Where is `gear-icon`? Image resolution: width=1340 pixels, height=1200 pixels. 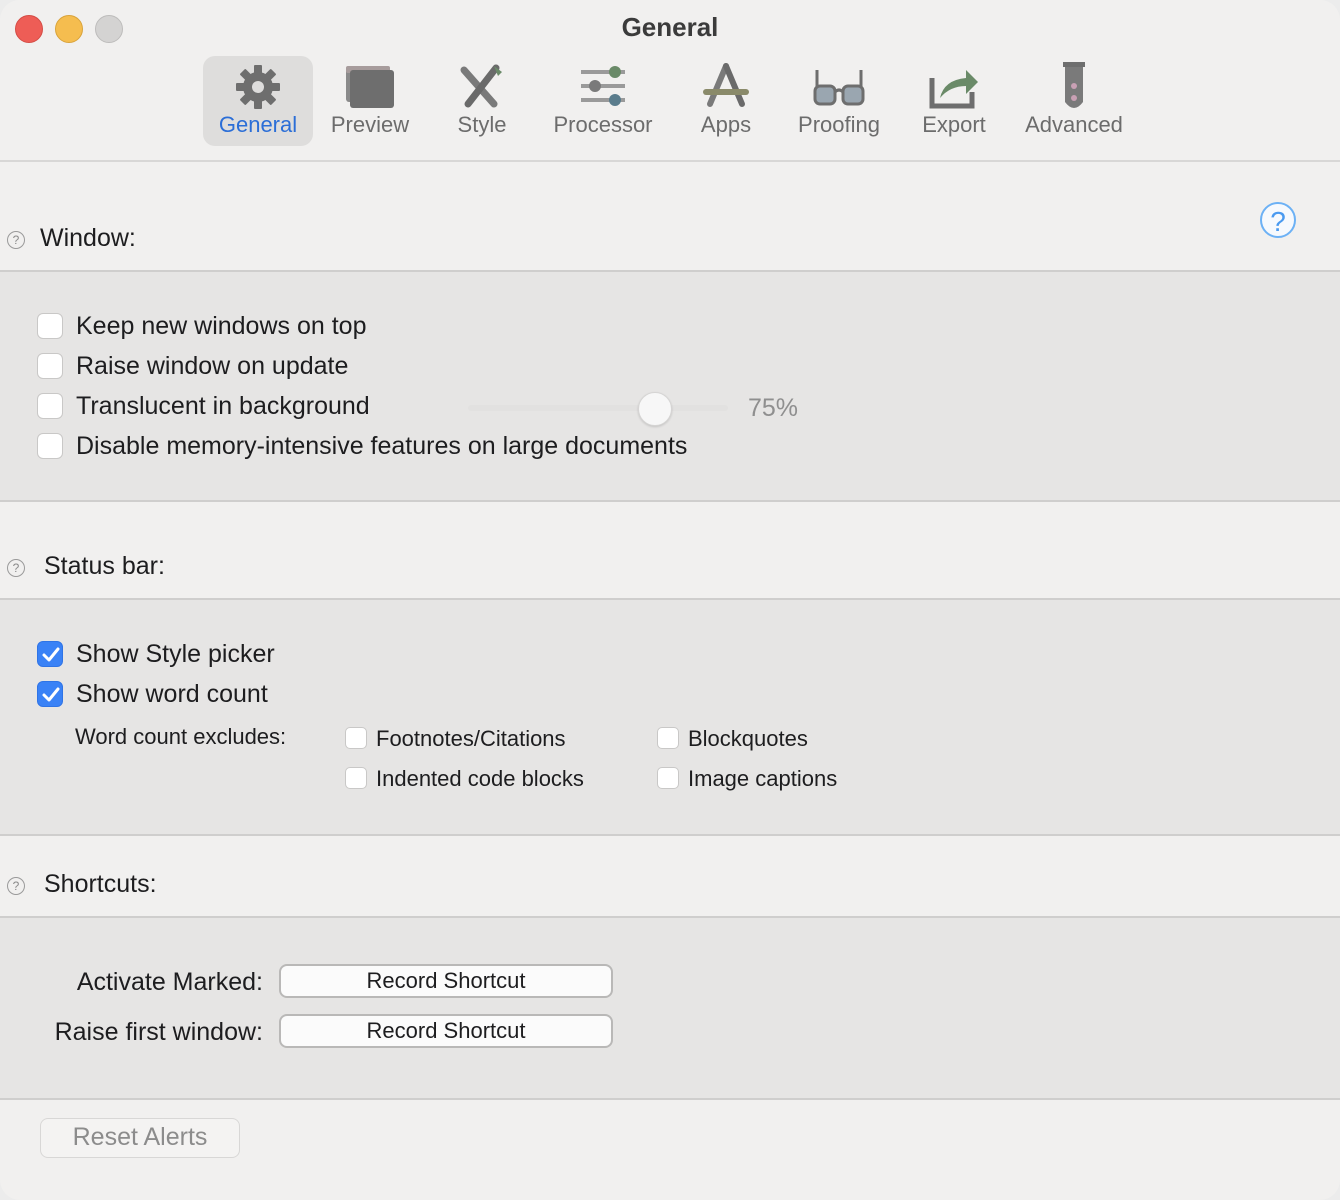 gear-icon is located at coordinates (258, 87).